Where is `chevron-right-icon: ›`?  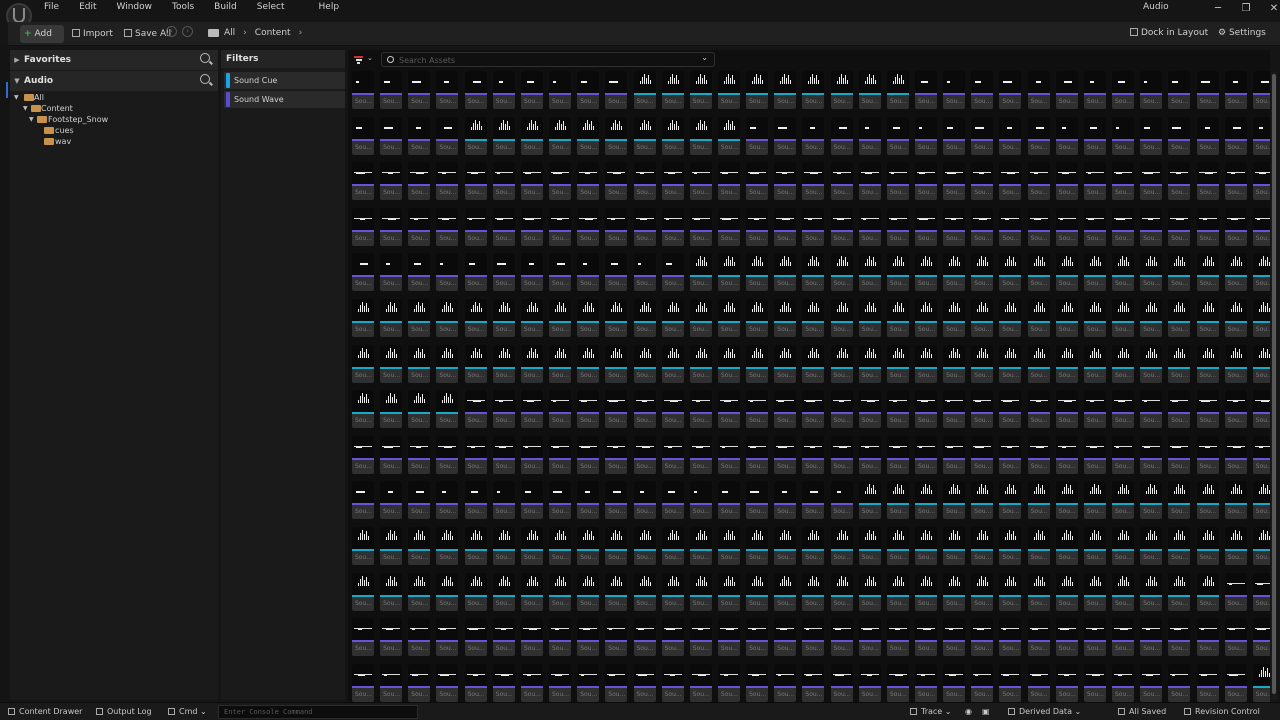
chevron-right-icon: › is located at coordinates (301, 33).